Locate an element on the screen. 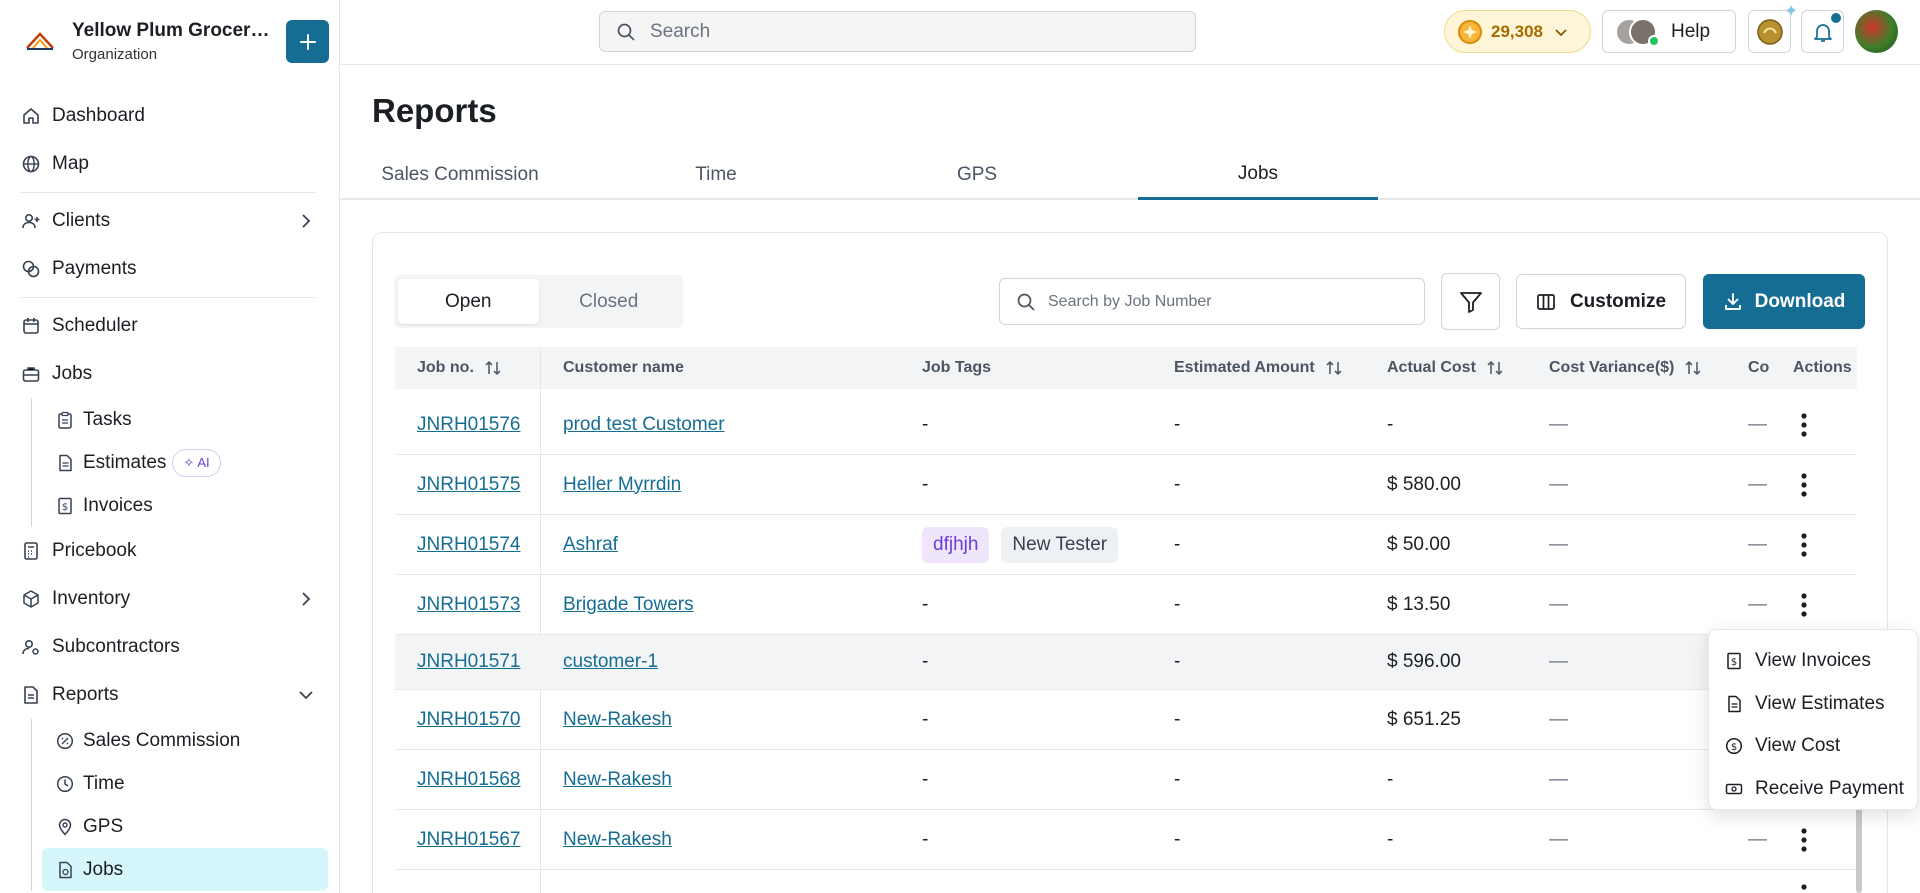  sidebar-item-label: Reports is located at coordinates (85, 694).